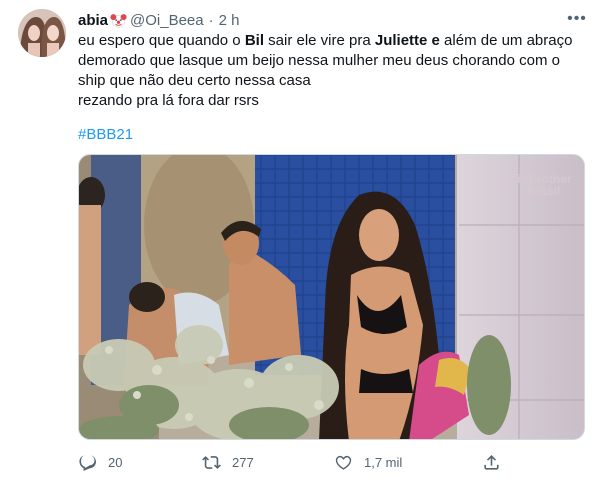  What do you see at coordinates (254, 40) in the screenshot?
I see `text-bold-bil: Bil` at bounding box center [254, 40].